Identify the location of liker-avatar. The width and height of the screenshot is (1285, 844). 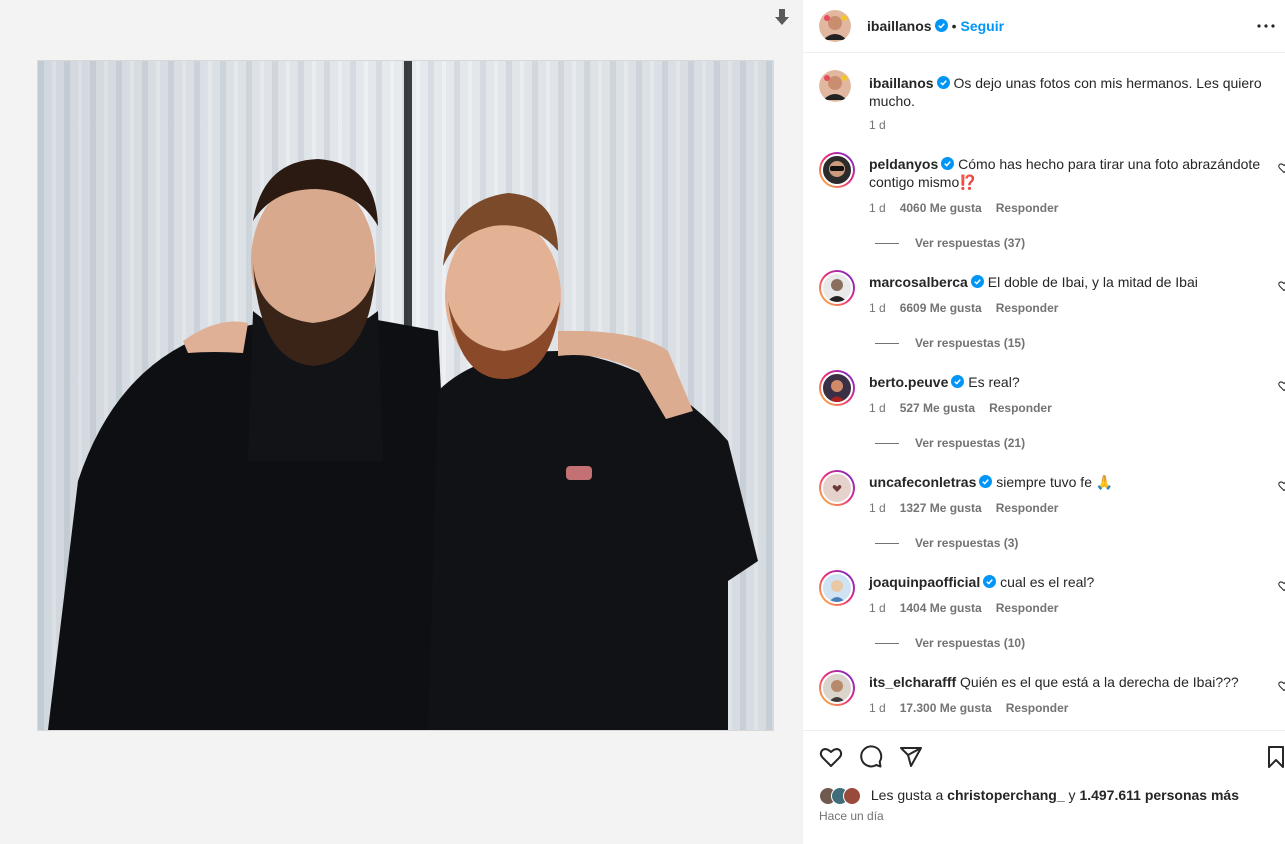
(852, 796).